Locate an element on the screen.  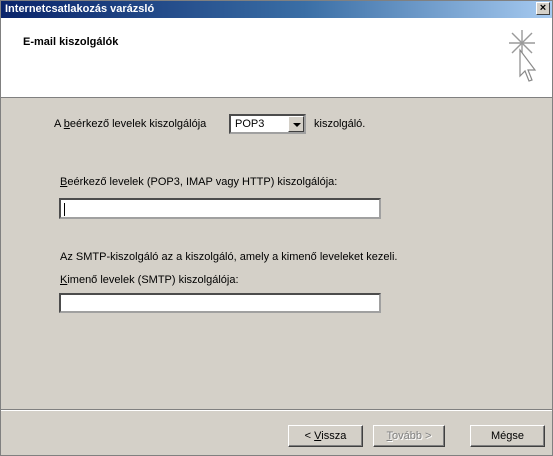
incoming-server-input is located at coordinates (220, 208).